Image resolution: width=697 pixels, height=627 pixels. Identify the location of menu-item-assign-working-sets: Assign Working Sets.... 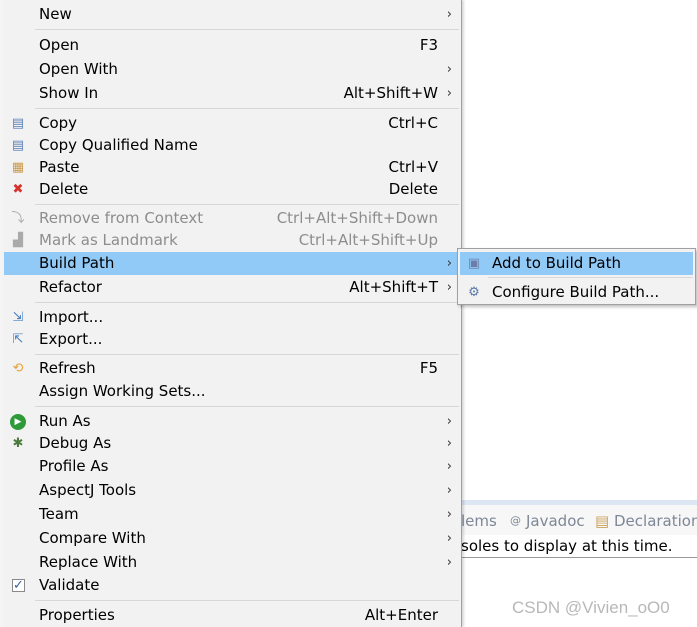
(232, 391).